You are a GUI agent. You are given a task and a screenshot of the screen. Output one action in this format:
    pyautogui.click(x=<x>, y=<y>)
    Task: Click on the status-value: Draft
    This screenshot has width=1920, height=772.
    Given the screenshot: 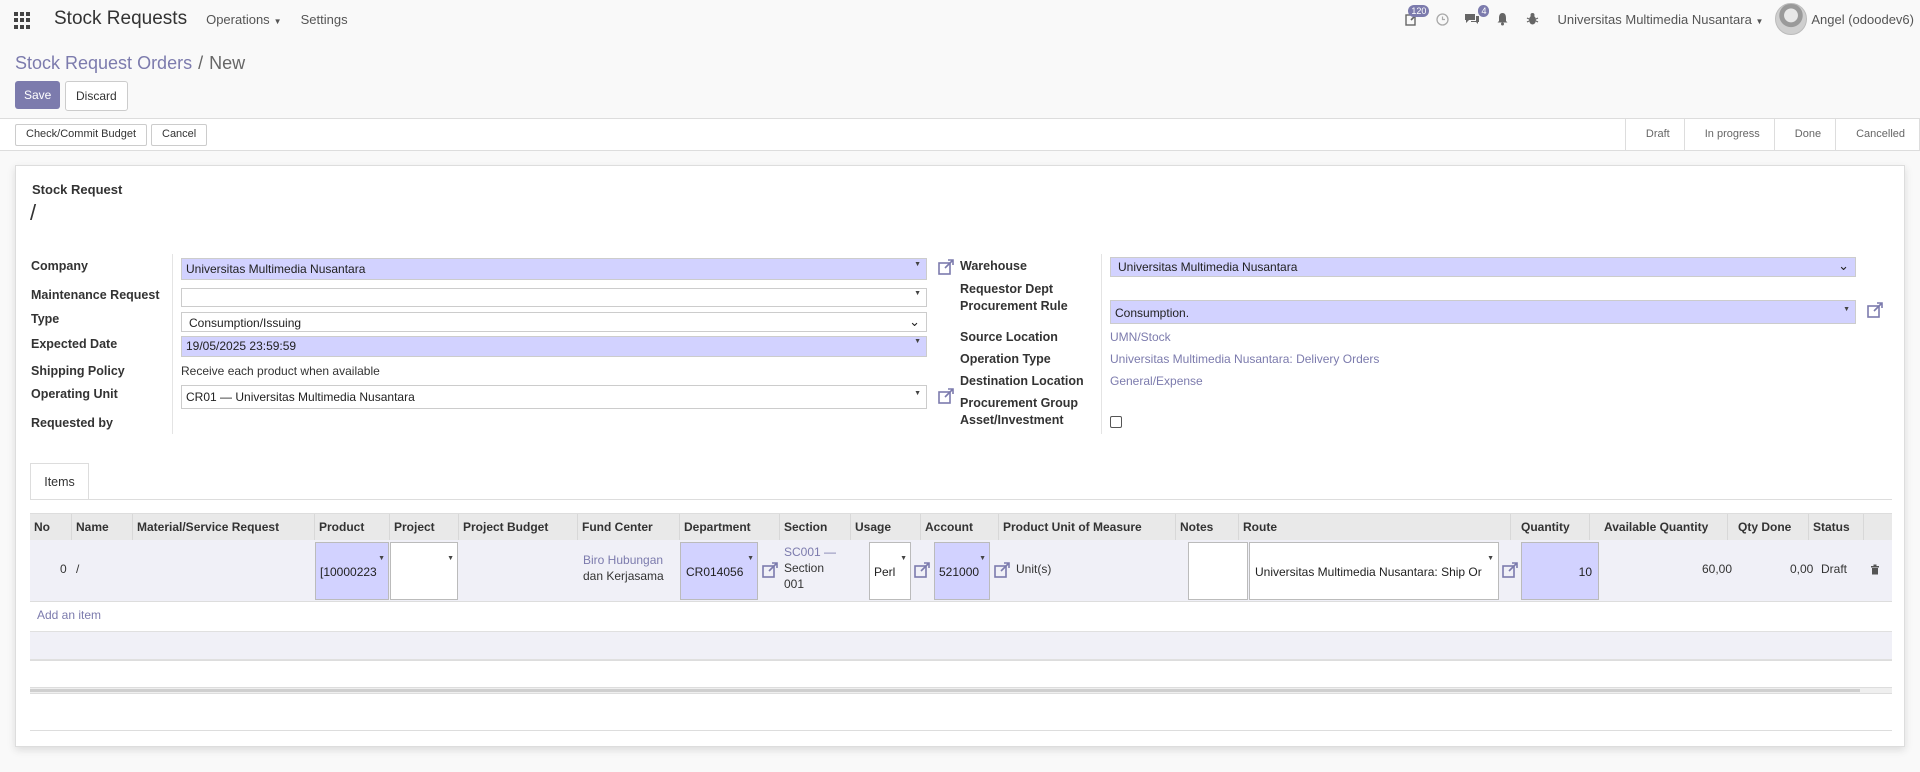 What is the action you would take?
    pyautogui.click(x=1834, y=569)
    